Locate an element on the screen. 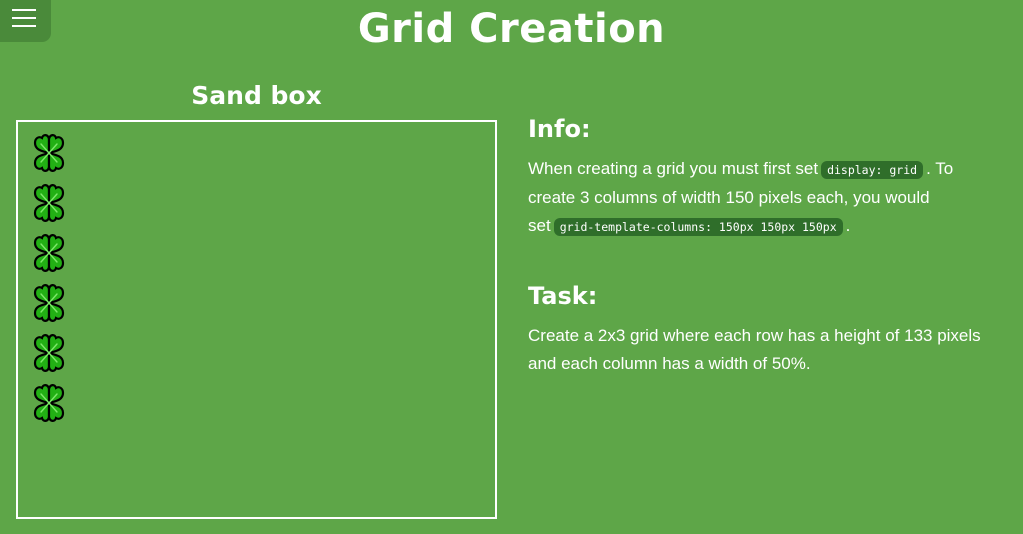 This screenshot has width=1023, height=534. code-display-grid: display: grid is located at coordinates (872, 170).